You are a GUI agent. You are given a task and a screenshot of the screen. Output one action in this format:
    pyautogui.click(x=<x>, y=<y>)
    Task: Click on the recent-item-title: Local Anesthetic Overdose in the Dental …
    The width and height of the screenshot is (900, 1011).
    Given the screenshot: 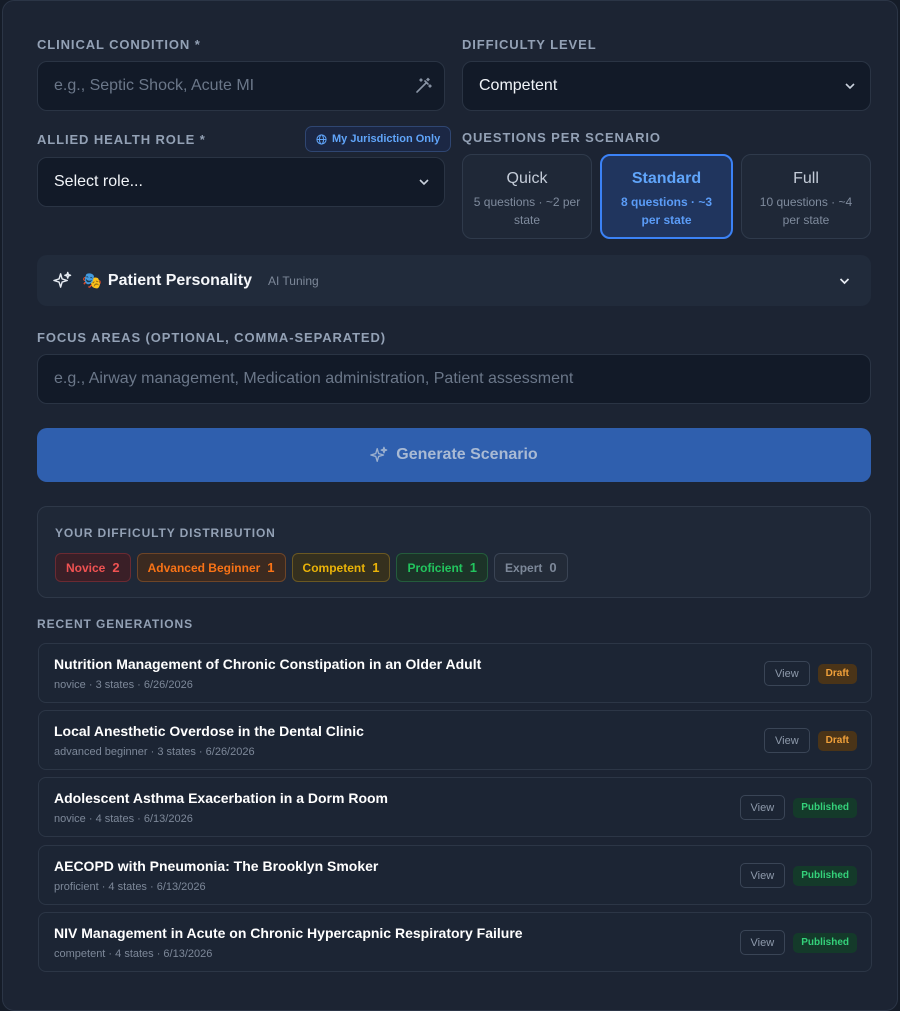 What is the action you would take?
    pyautogui.click(x=209, y=731)
    